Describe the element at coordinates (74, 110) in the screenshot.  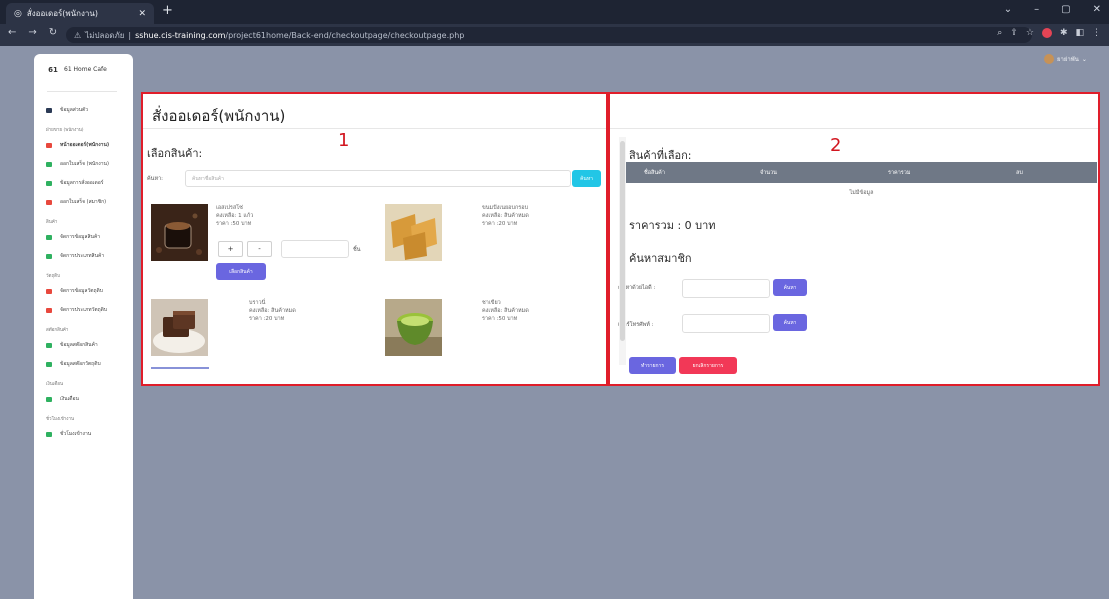
I see `sidebar-item-label: ข้อมูลส่วนตัว` at that location.